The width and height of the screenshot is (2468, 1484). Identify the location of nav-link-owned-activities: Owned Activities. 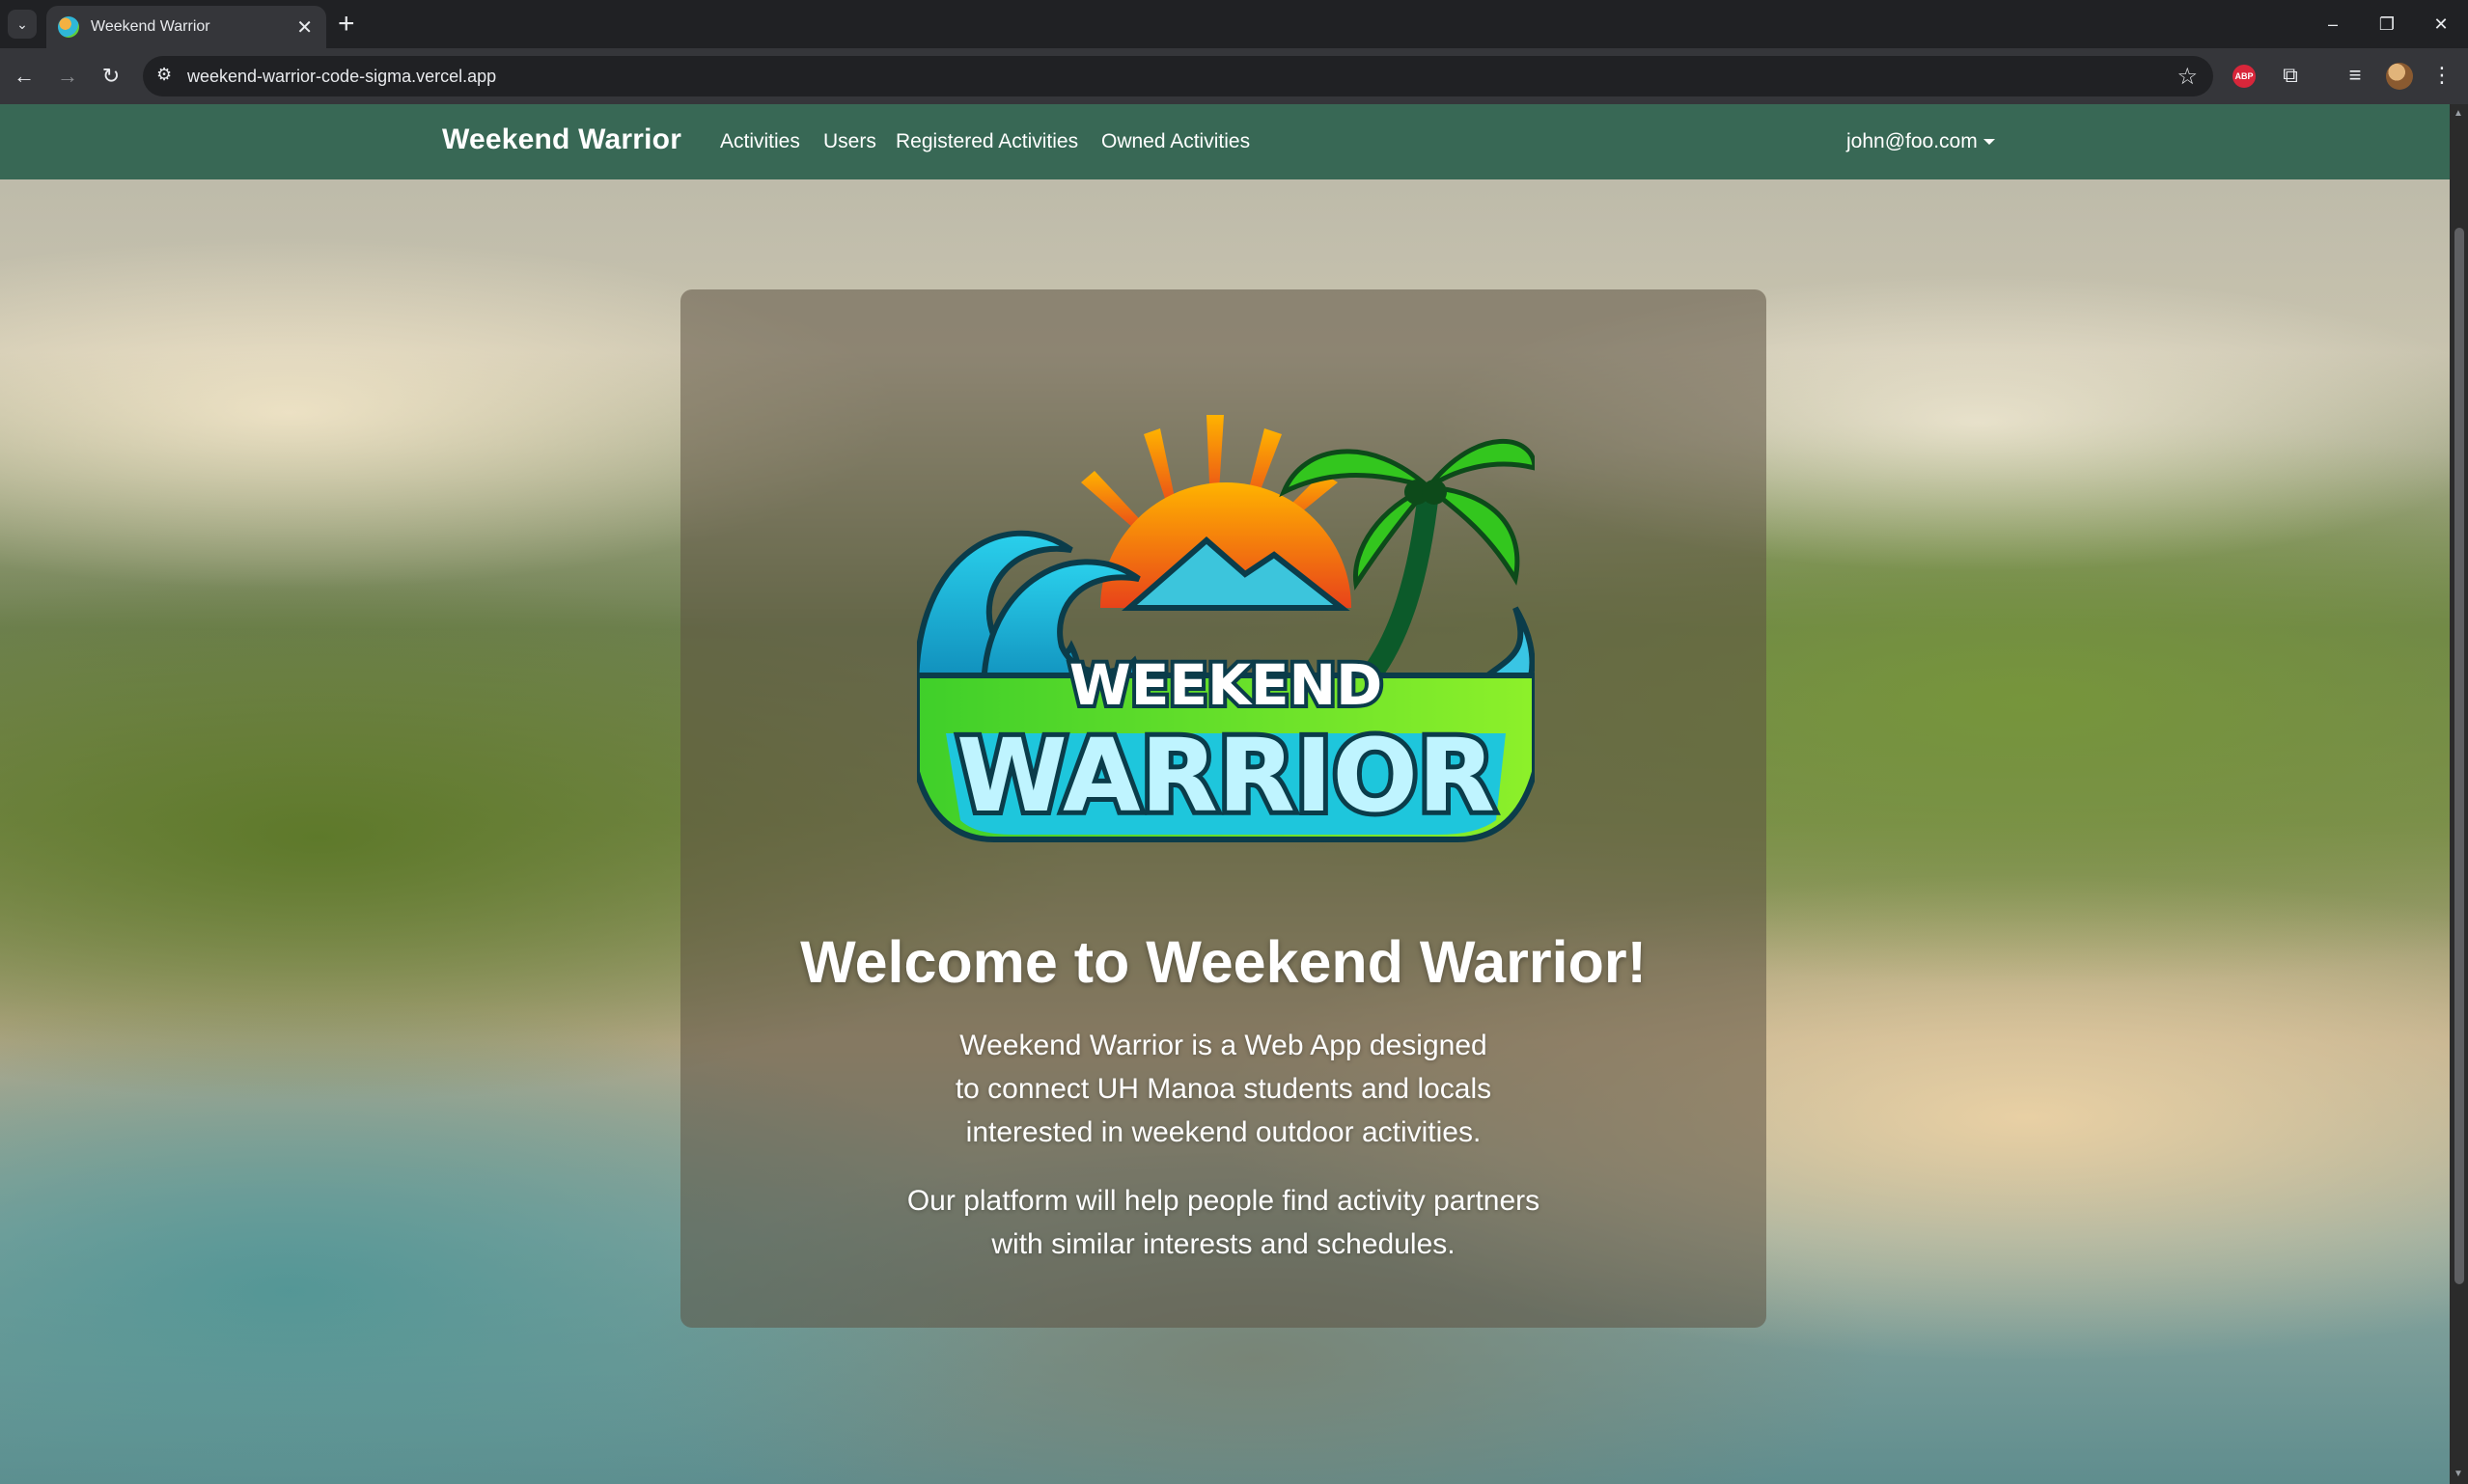
(1175, 141).